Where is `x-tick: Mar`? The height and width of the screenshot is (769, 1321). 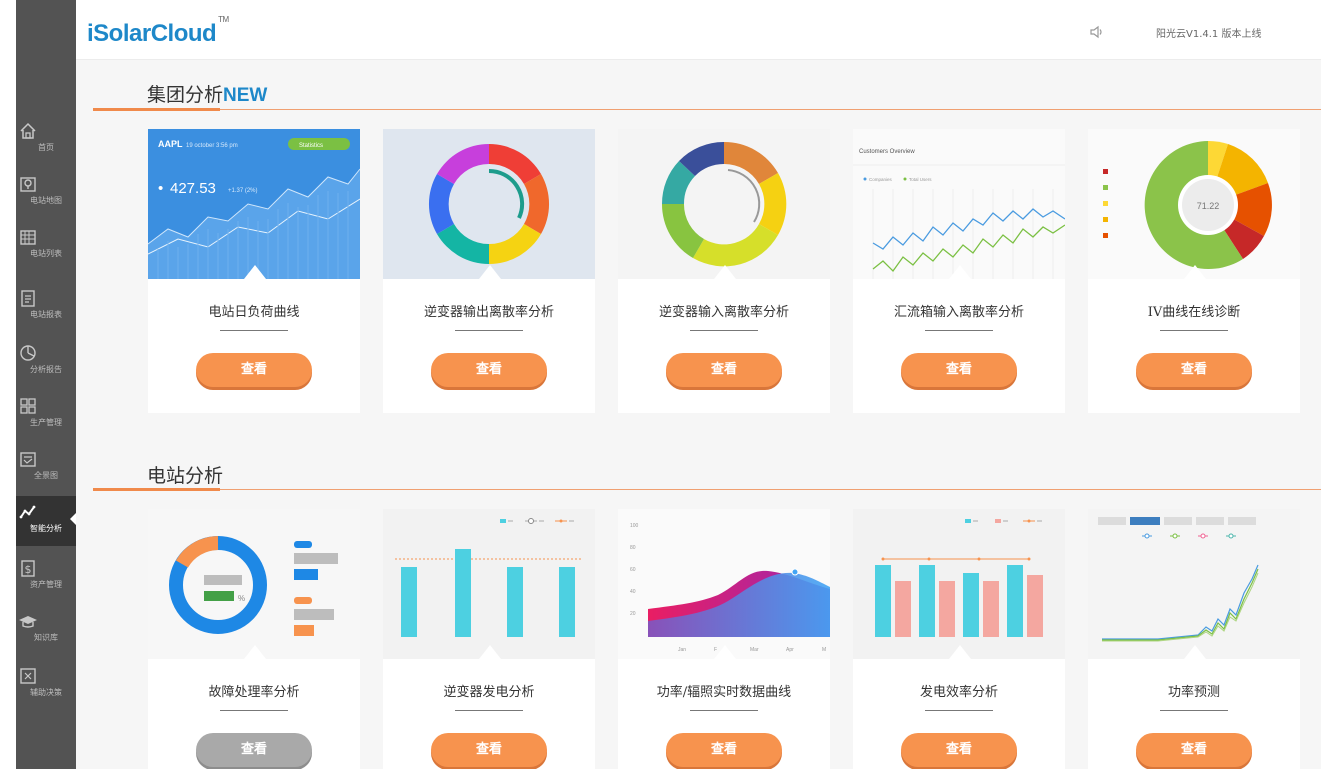
x-tick: Mar is located at coordinates (754, 650).